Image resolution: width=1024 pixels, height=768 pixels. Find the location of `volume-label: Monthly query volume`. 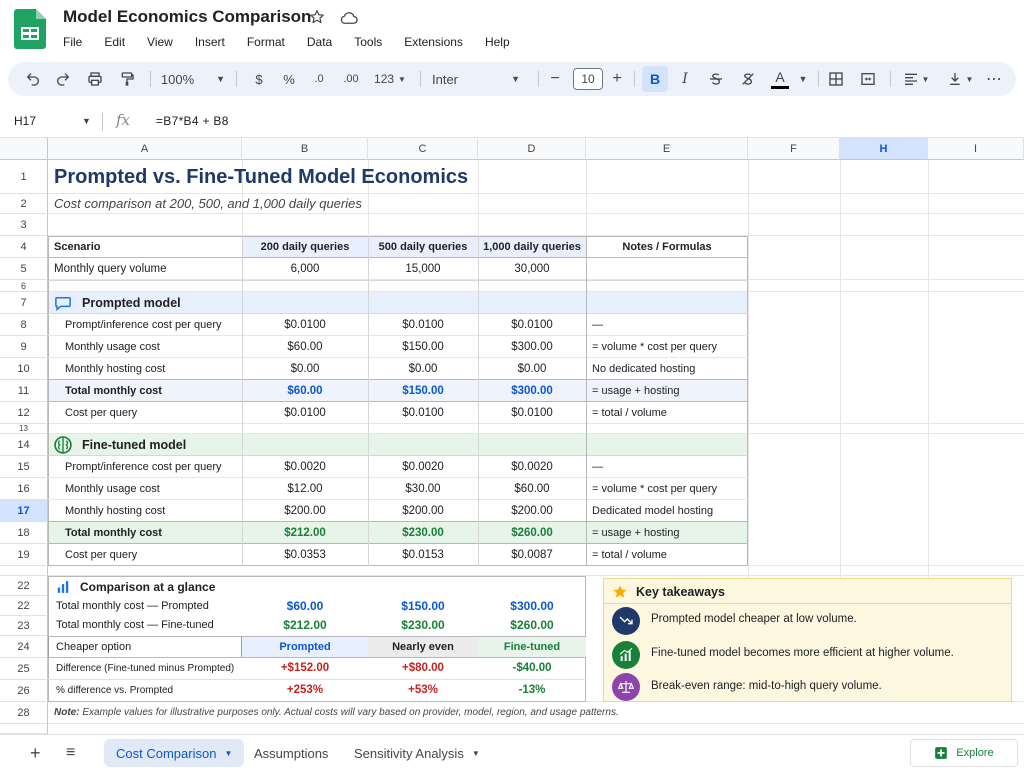

volume-label: Monthly query volume is located at coordinates (110, 269).